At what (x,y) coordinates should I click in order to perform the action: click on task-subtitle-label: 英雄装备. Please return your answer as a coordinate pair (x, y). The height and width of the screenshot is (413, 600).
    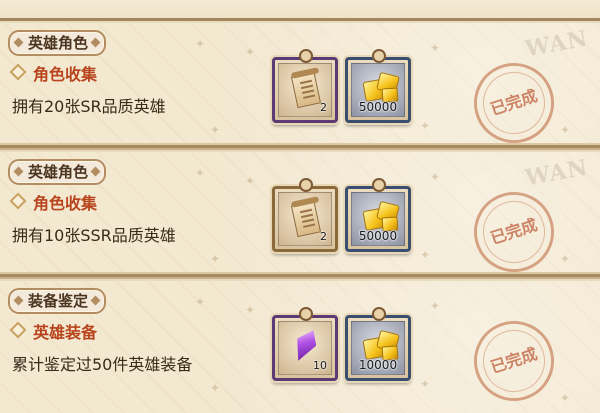
    Looking at the image, I should click on (65, 332).